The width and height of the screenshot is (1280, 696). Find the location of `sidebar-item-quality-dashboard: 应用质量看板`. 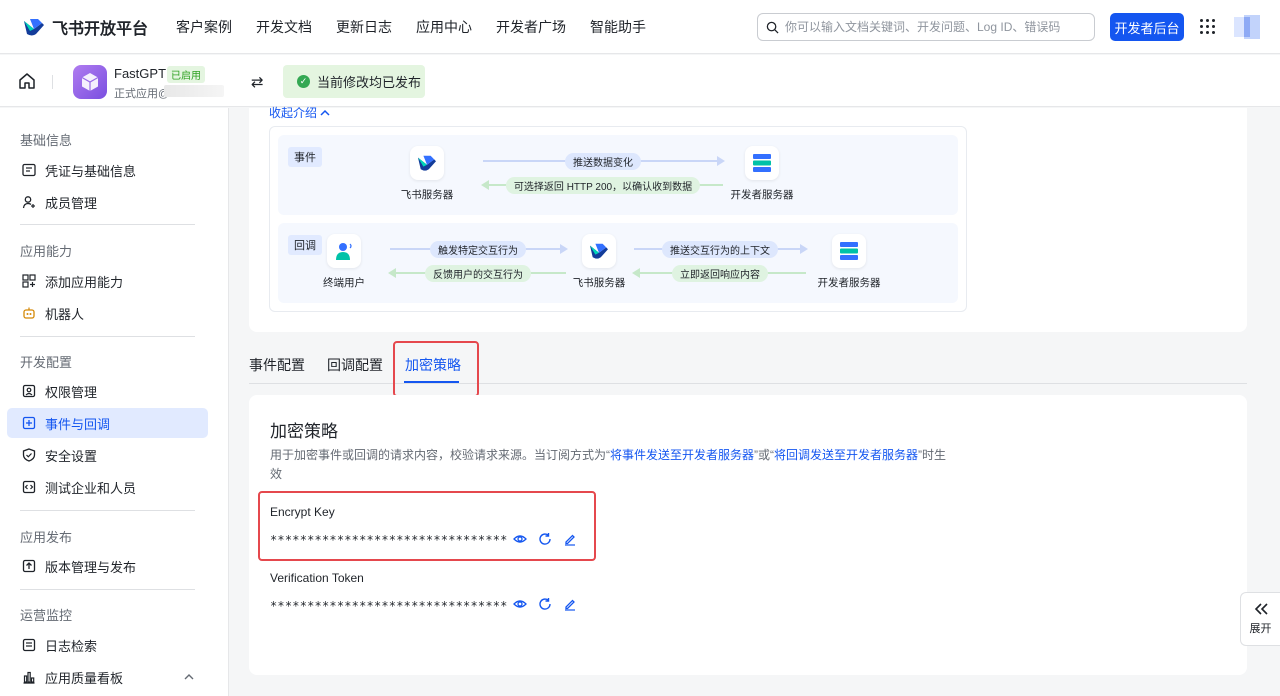

sidebar-item-quality-dashboard: 应用质量看板 is located at coordinates (107, 677).